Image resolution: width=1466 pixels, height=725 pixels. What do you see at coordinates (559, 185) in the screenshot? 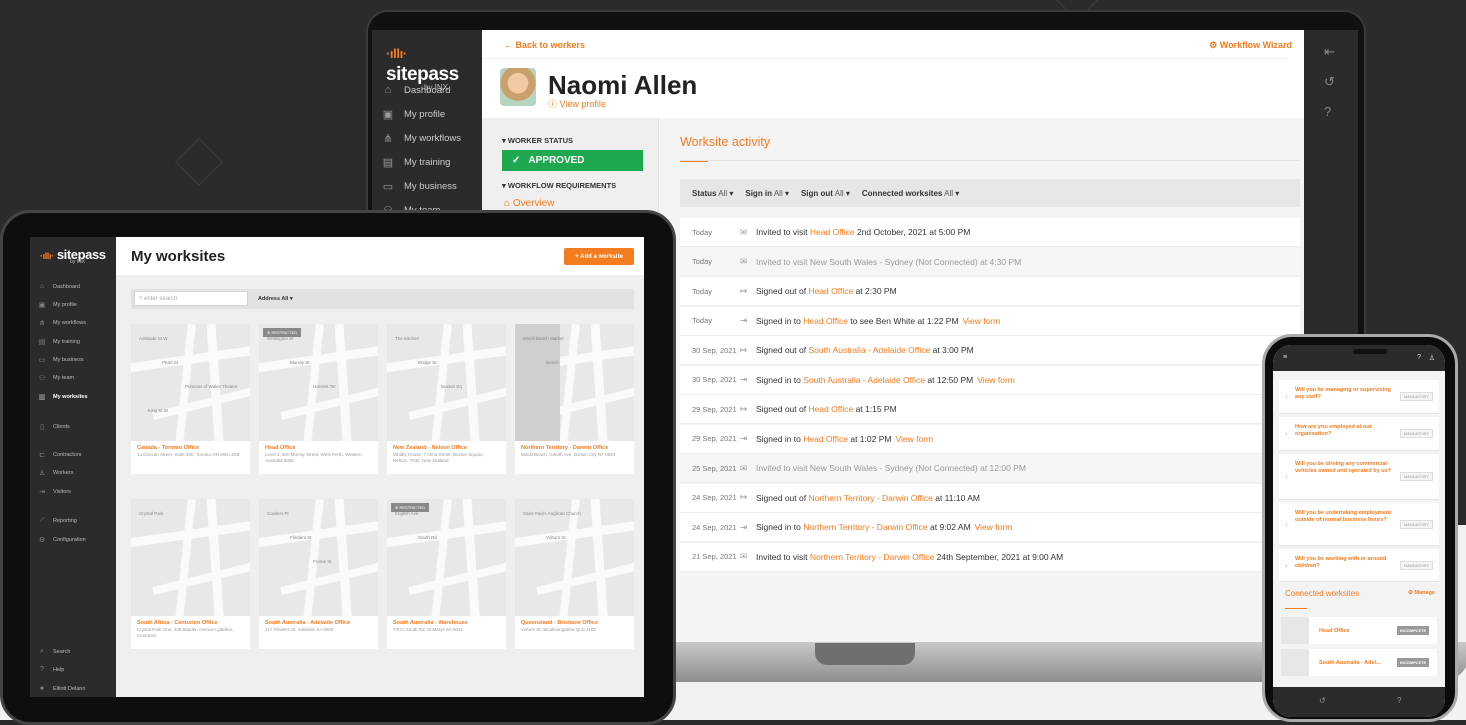
I see `workflow-requirements-heading: ▾ WORKFLOW REQUIREMENTS` at bounding box center [559, 185].